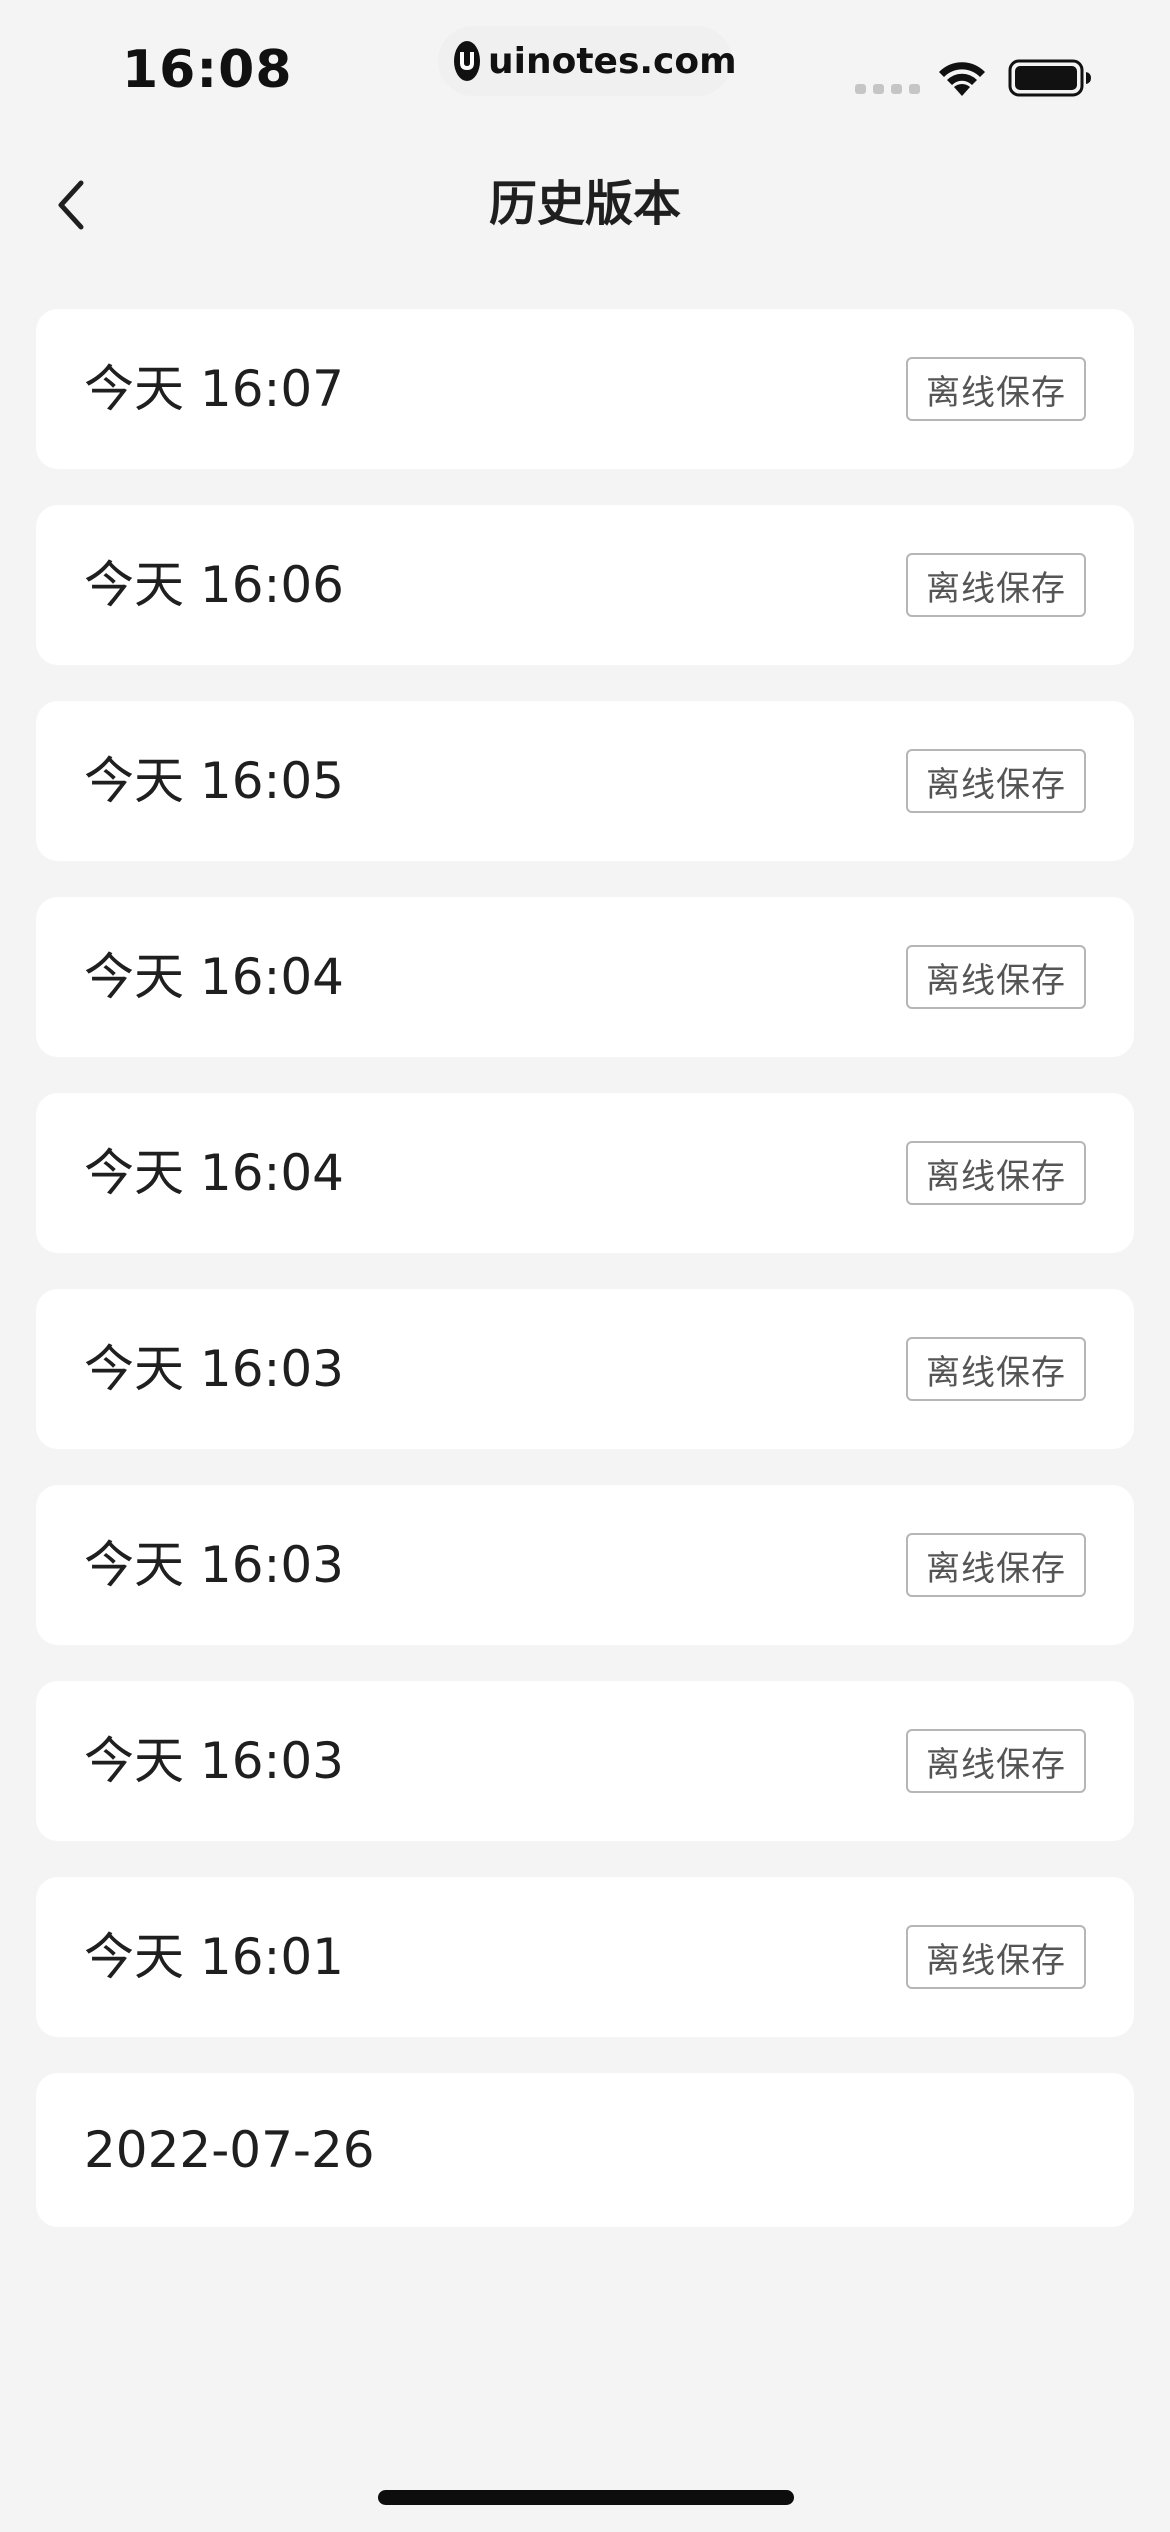 Image resolution: width=1170 pixels, height=2532 pixels. I want to click on site-logo-icon, so click(467, 61).